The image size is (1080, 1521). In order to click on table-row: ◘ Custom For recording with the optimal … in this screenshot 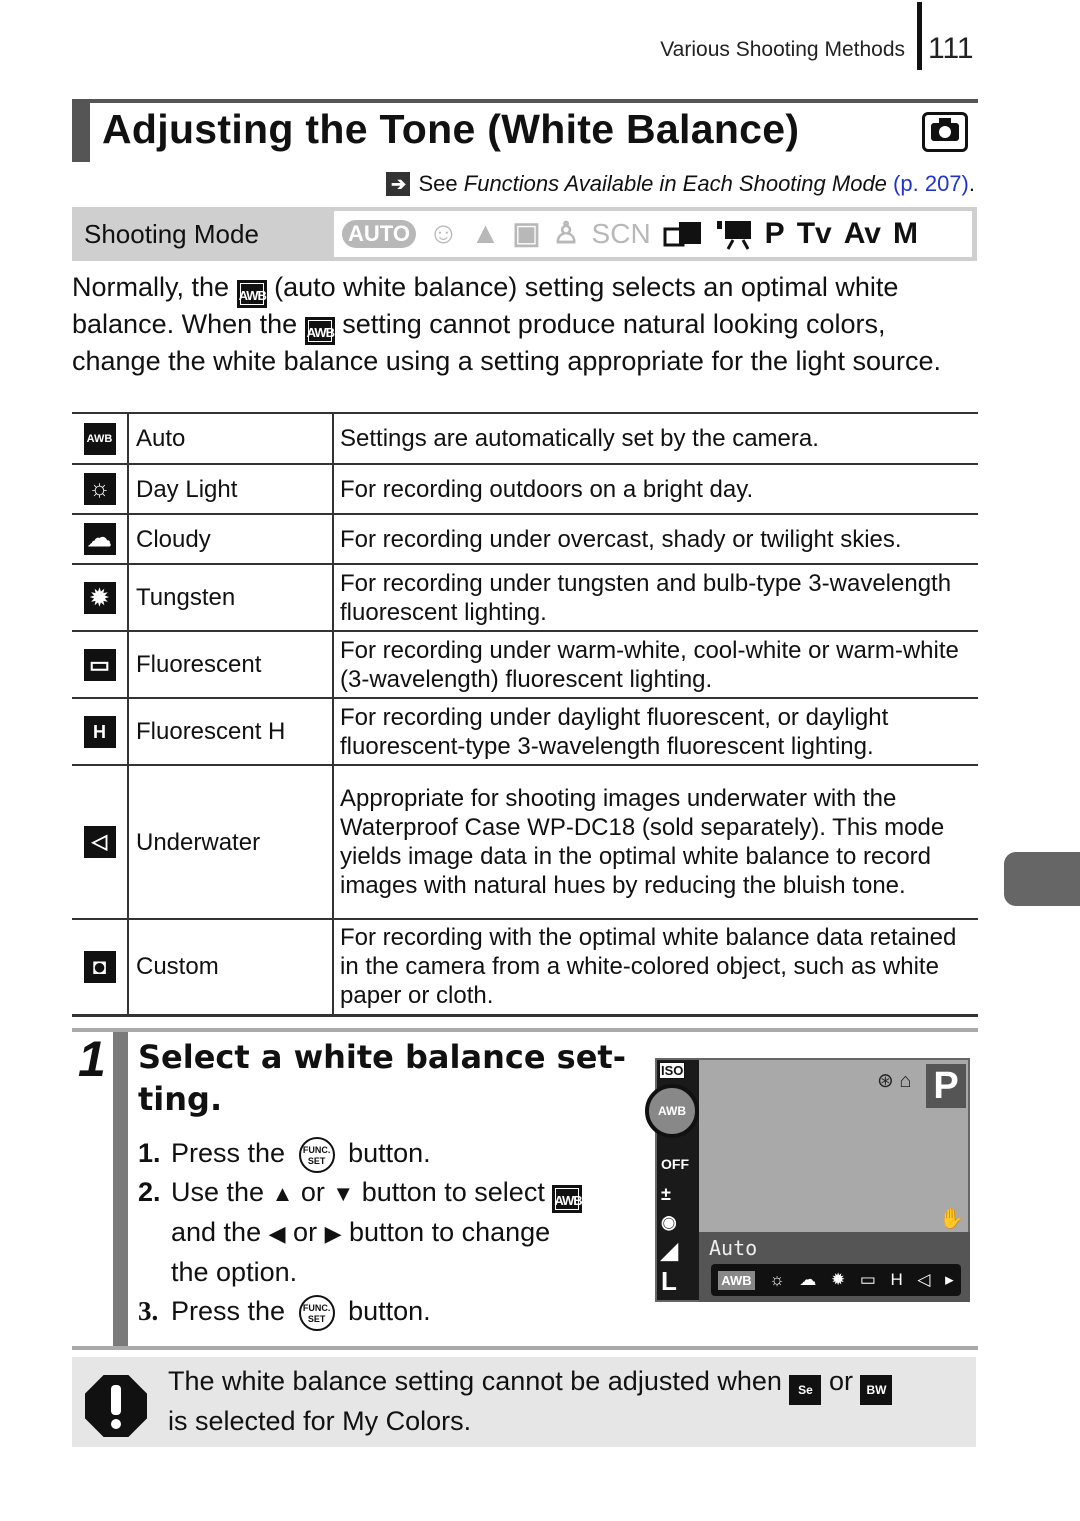, I will do `click(525, 967)`.